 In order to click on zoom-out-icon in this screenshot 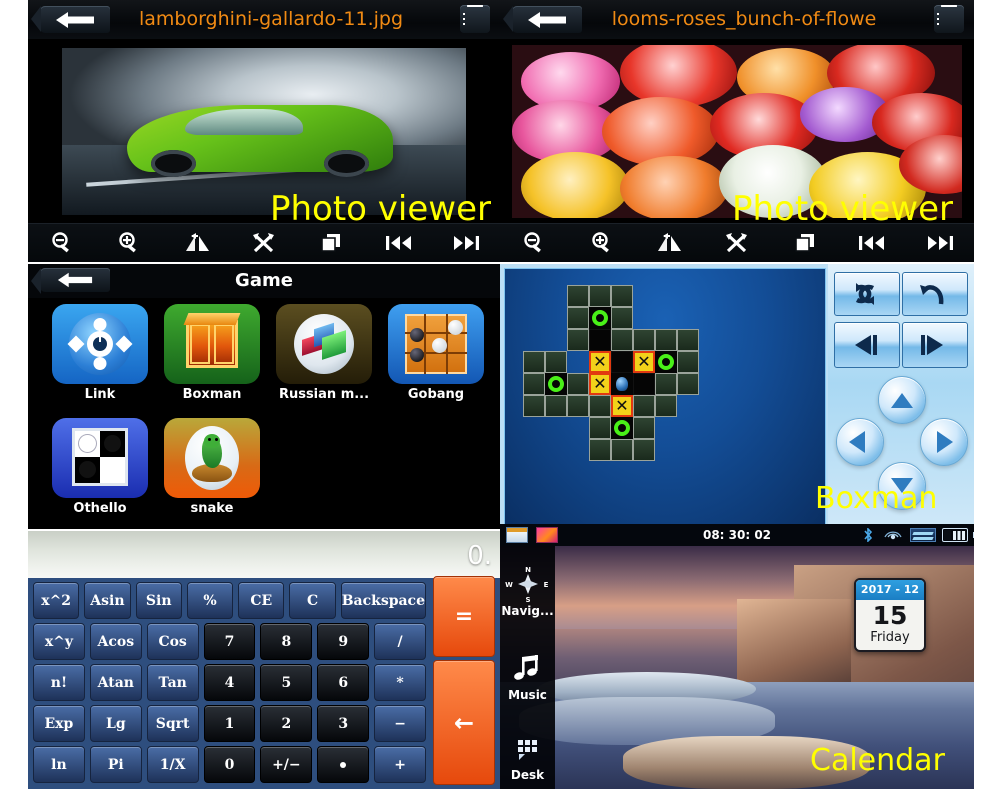, I will do `click(60, 242)`.